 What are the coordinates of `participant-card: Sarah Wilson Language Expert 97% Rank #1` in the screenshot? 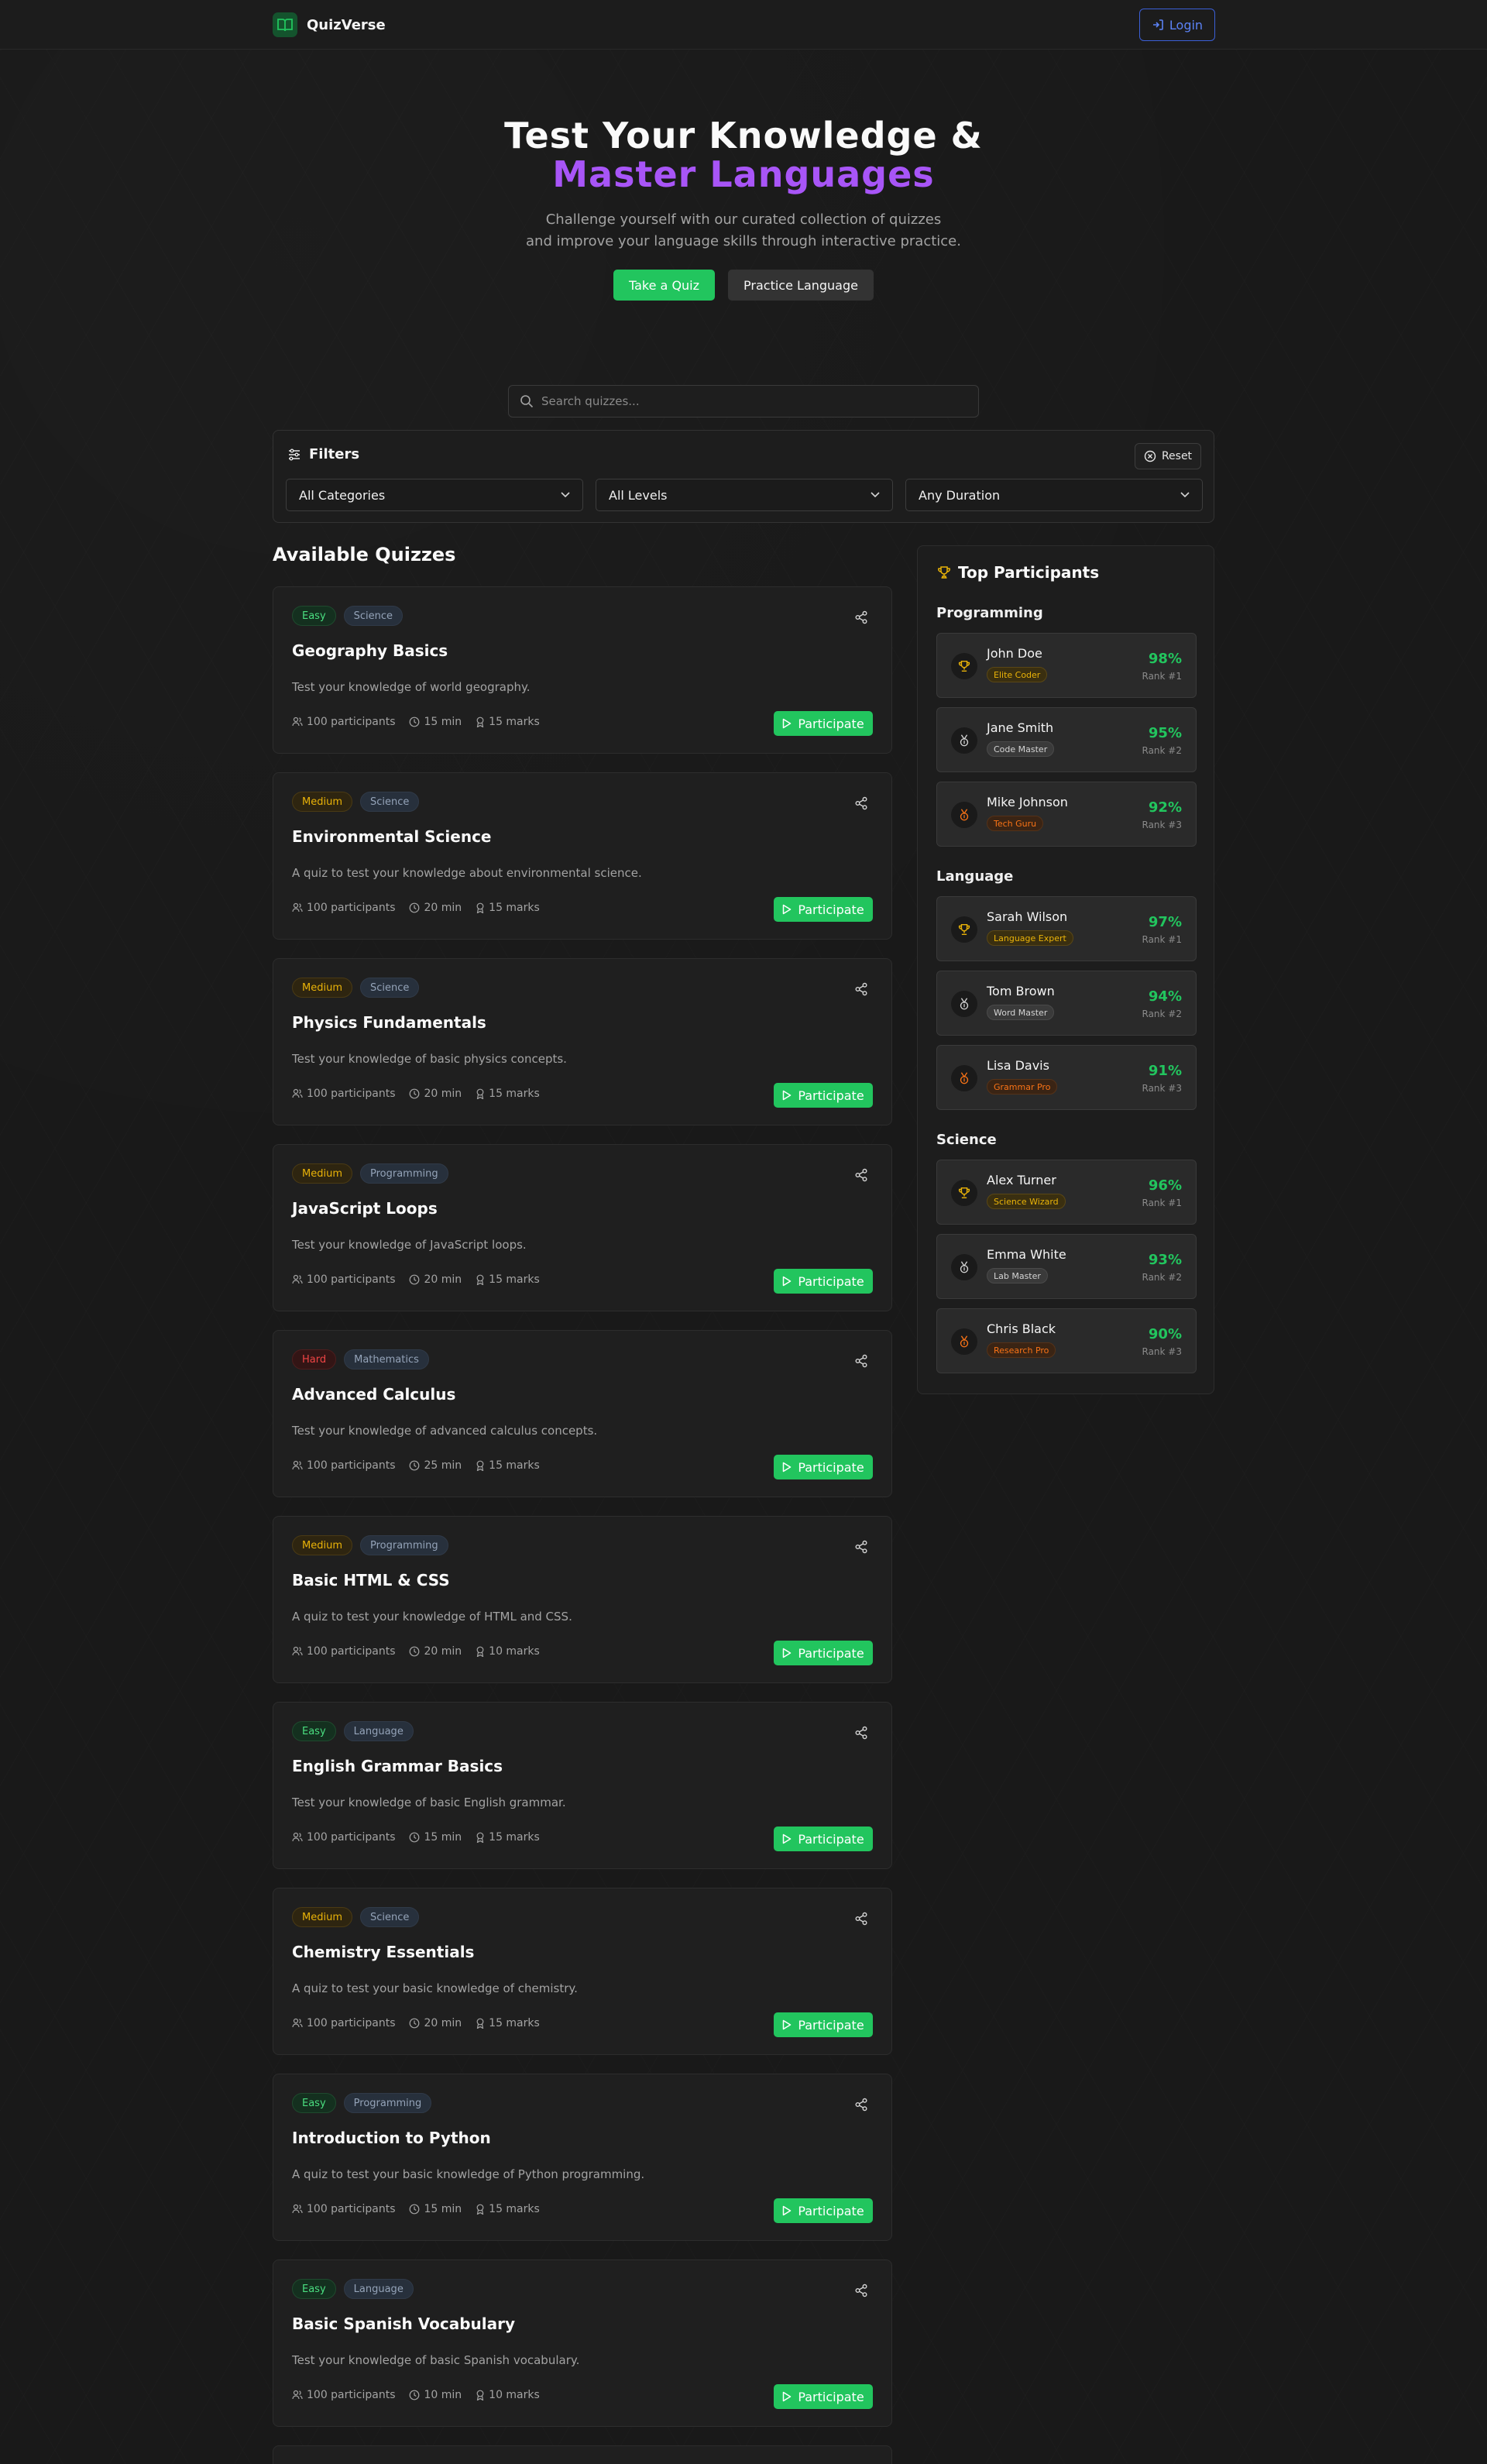 It's located at (1066, 929).